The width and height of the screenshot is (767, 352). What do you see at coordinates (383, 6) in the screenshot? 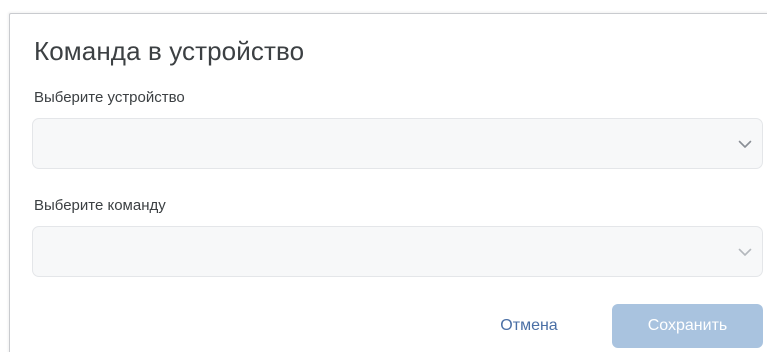
I see `background-strip` at bounding box center [383, 6].